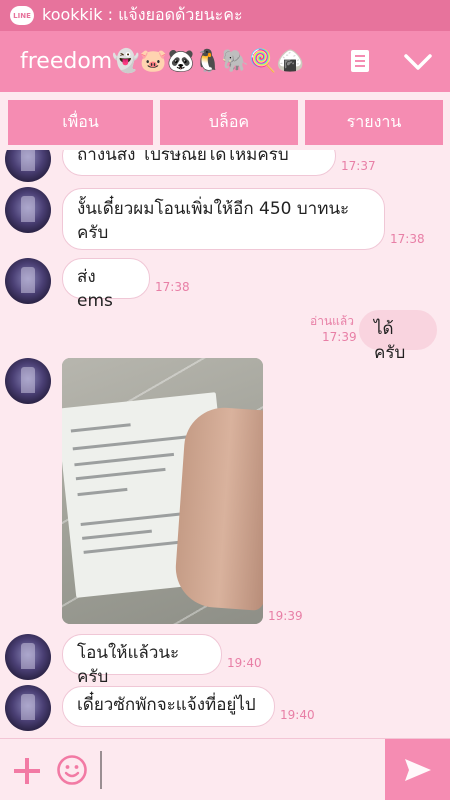 The width and height of the screenshot is (450, 800). Describe the element at coordinates (360, 61) in the screenshot. I see `note-icon` at that location.